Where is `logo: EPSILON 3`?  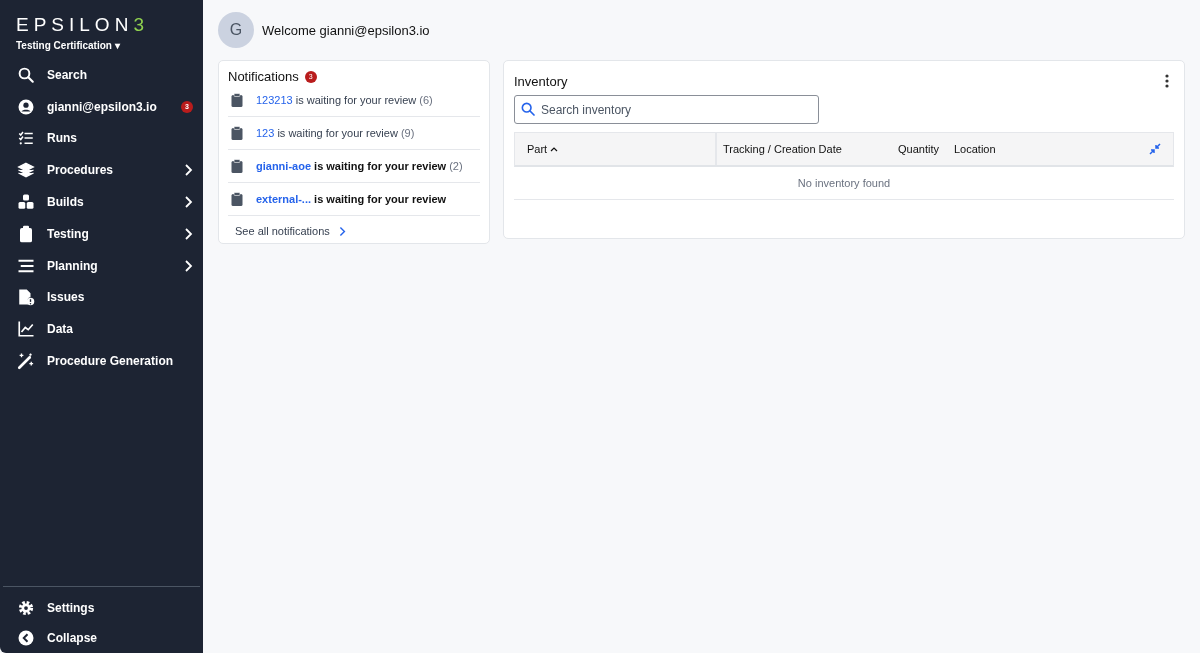
logo: EPSILON 3 is located at coordinates (82, 25).